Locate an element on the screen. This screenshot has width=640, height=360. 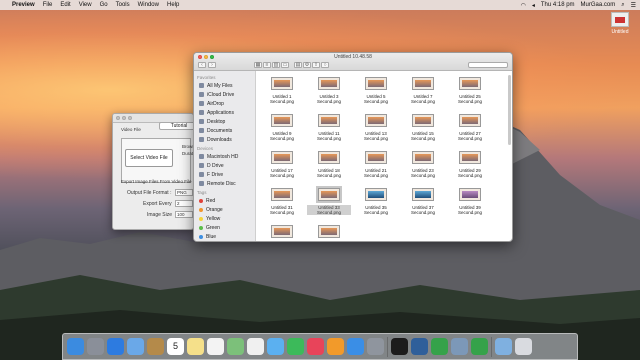
contacts-icon is located at coordinates (155, 346).